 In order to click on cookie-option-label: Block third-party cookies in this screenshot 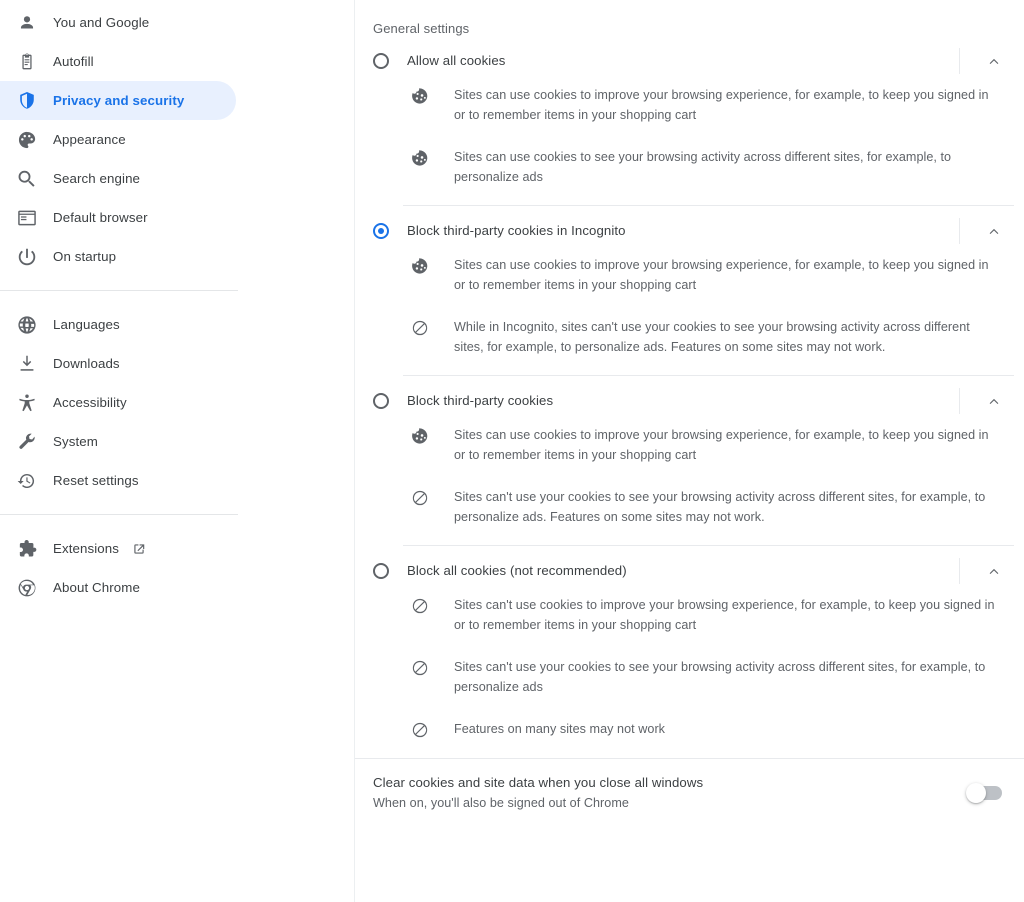, I will do `click(480, 400)`.